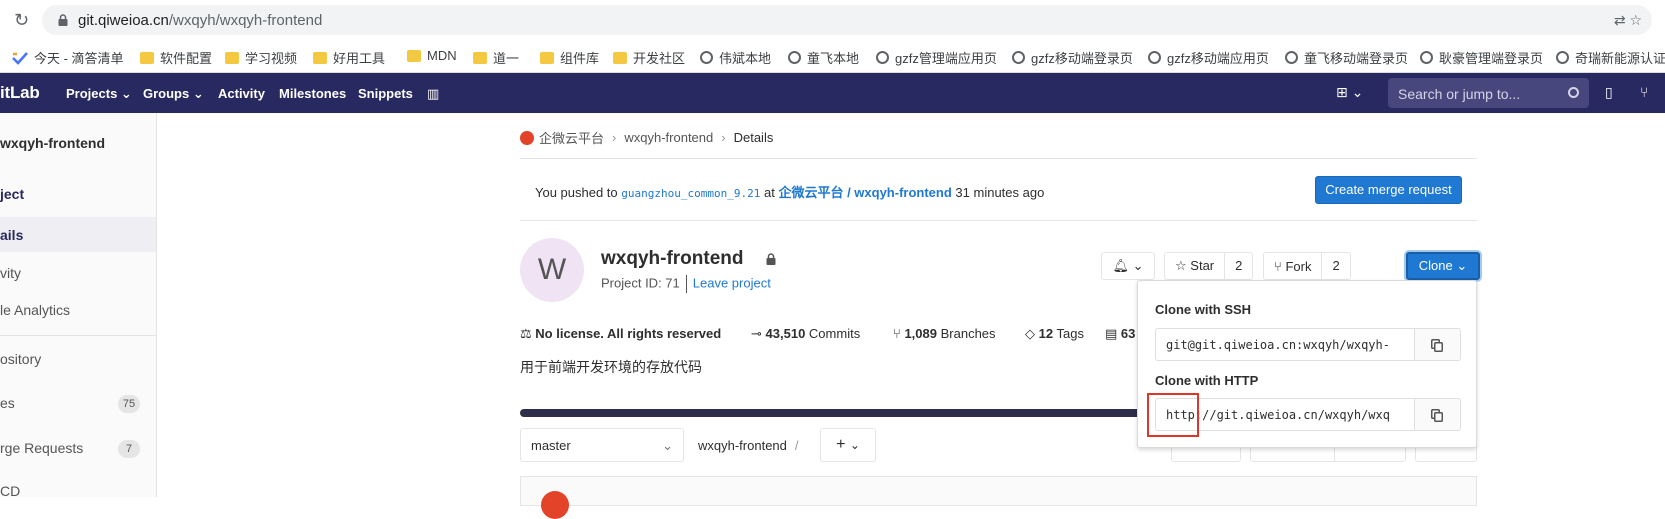 The image size is (1665, 519). I want to click on fork-count: 2, so click(1335, 266).